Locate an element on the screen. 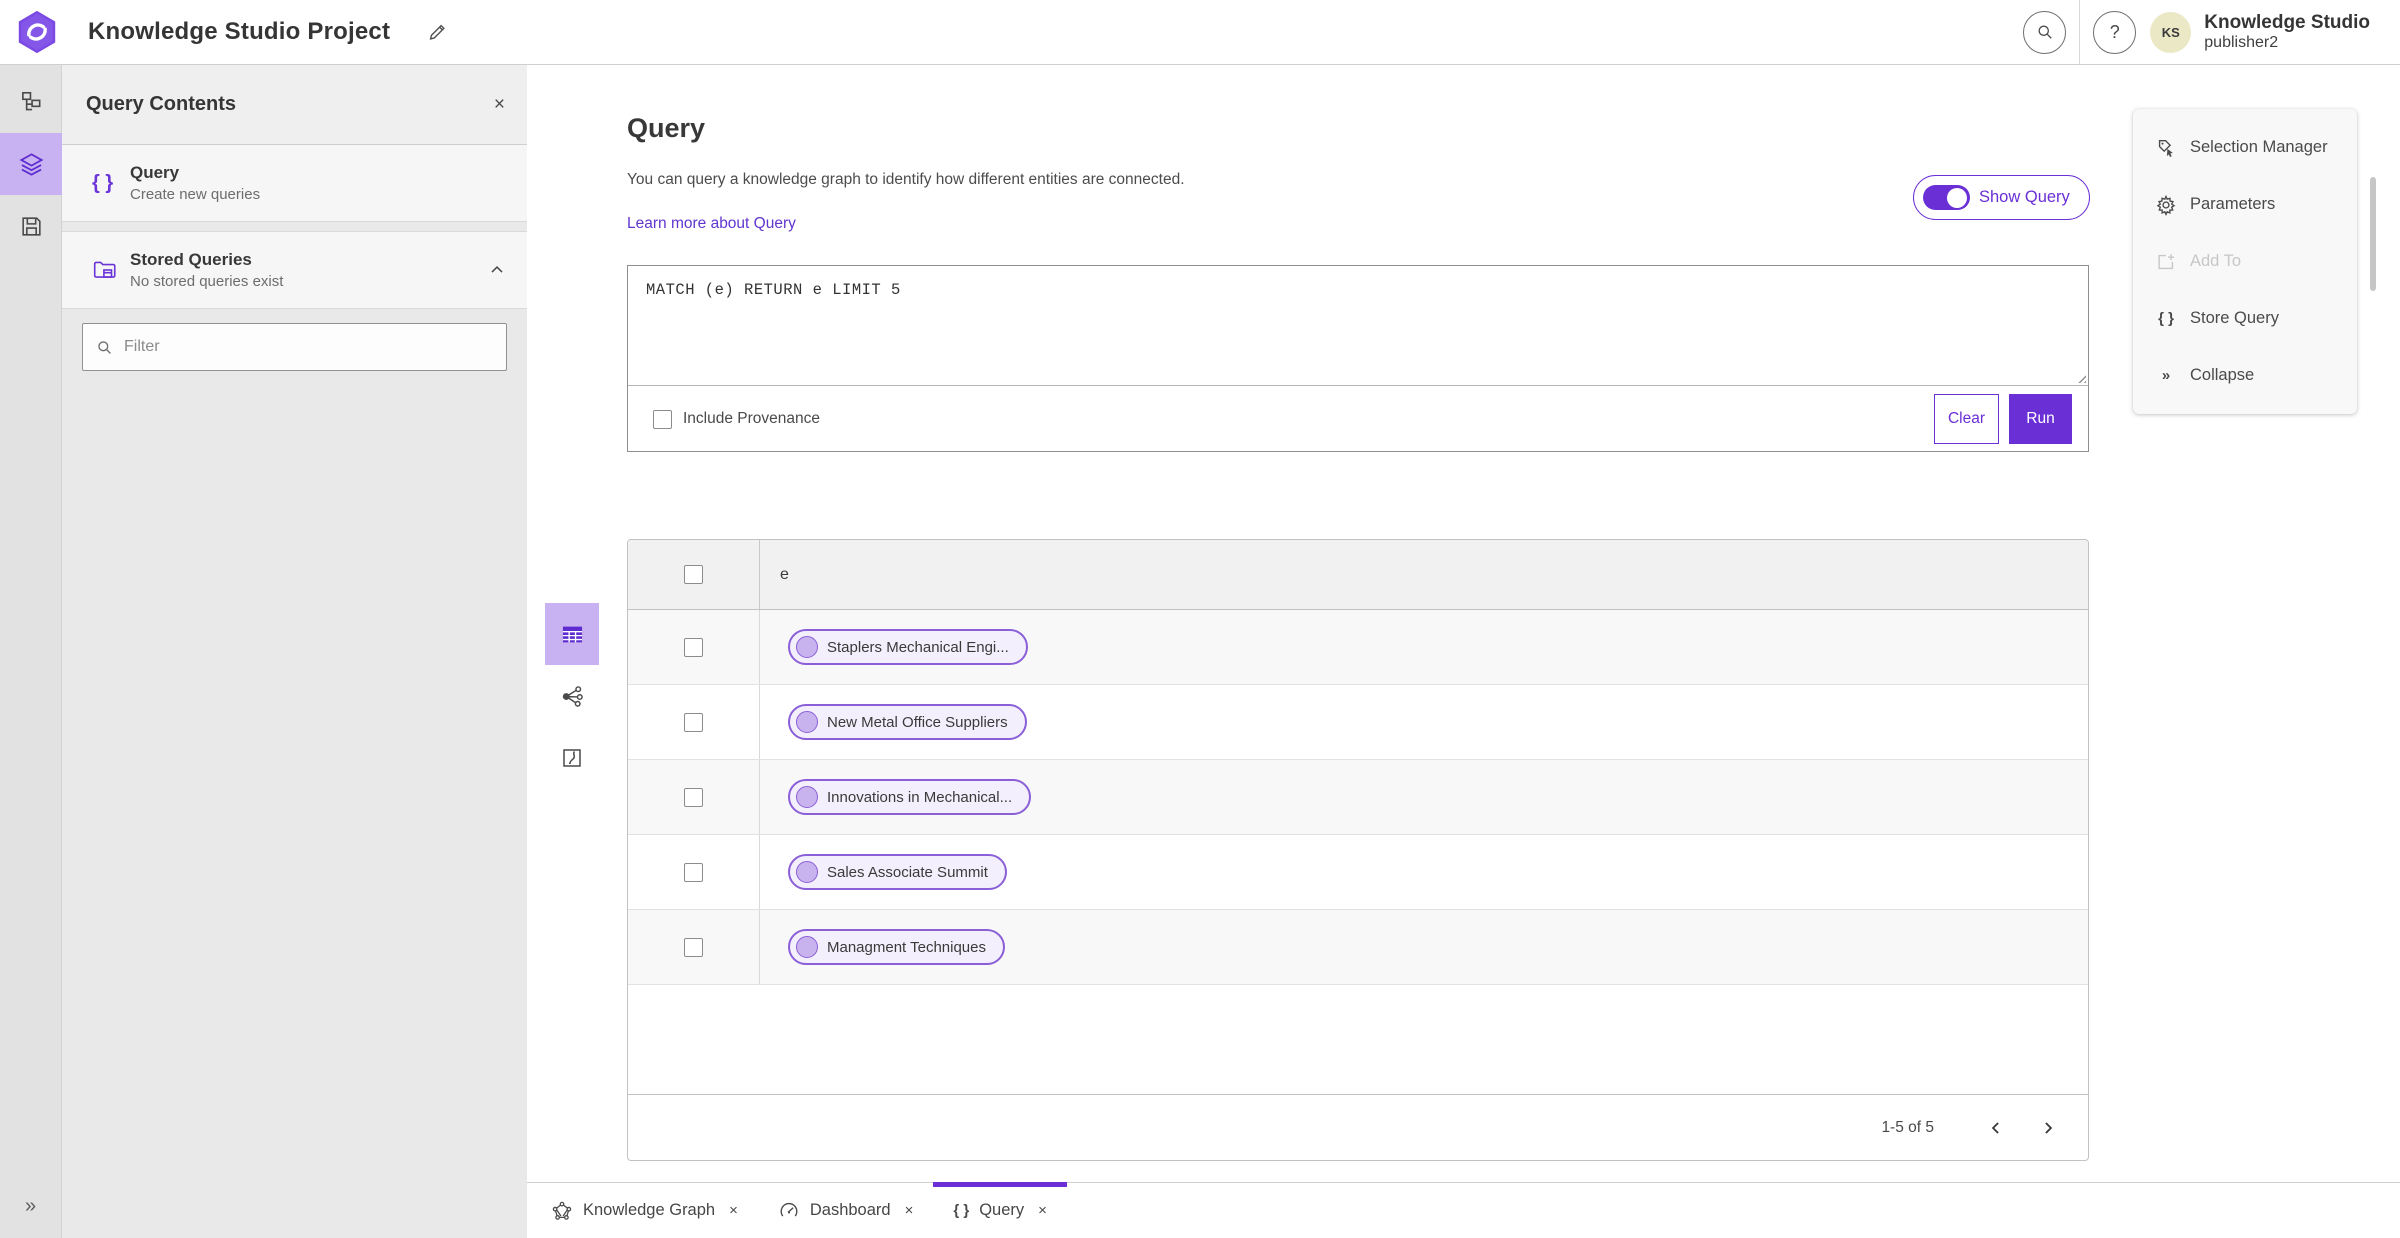  search-button is located at coordinates (2045, 32).